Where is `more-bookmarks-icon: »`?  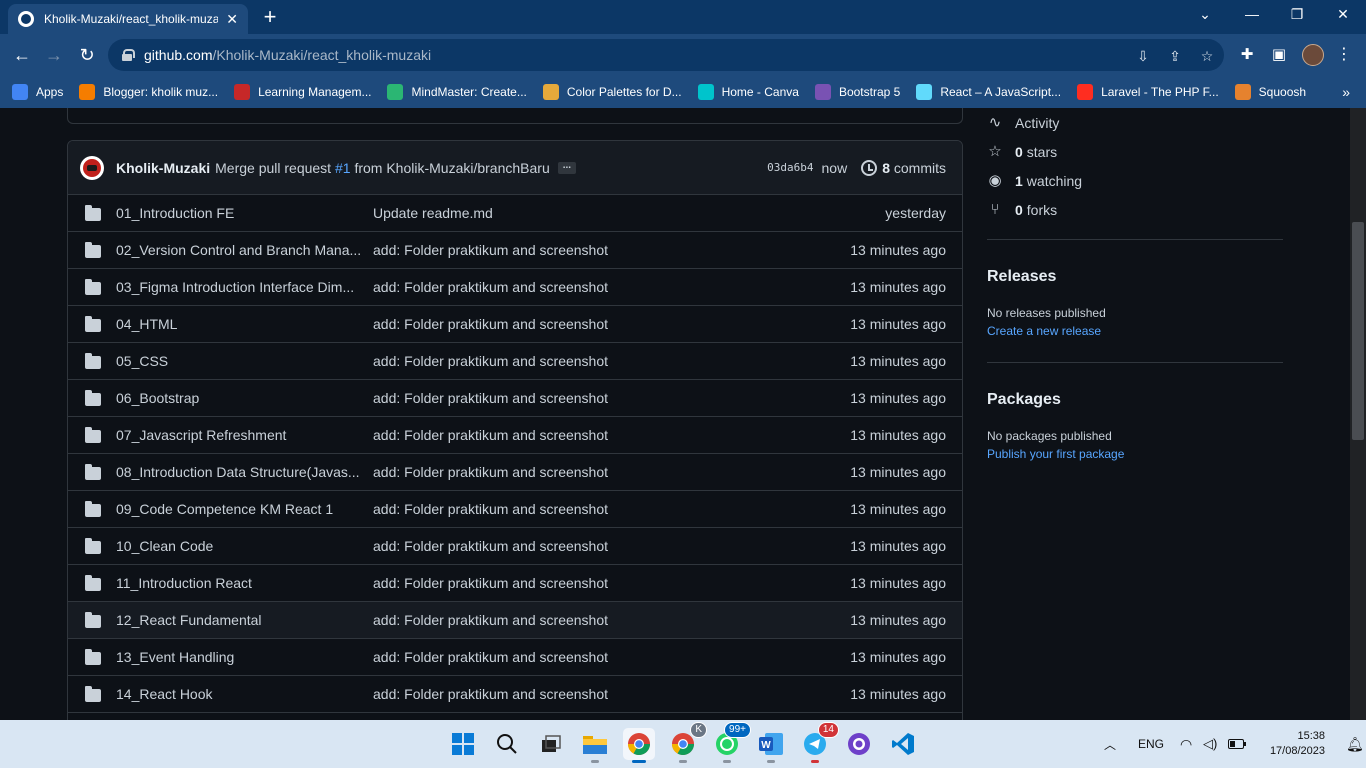
more-bookmarks-icon: » is located at coordinates (1346, 92).